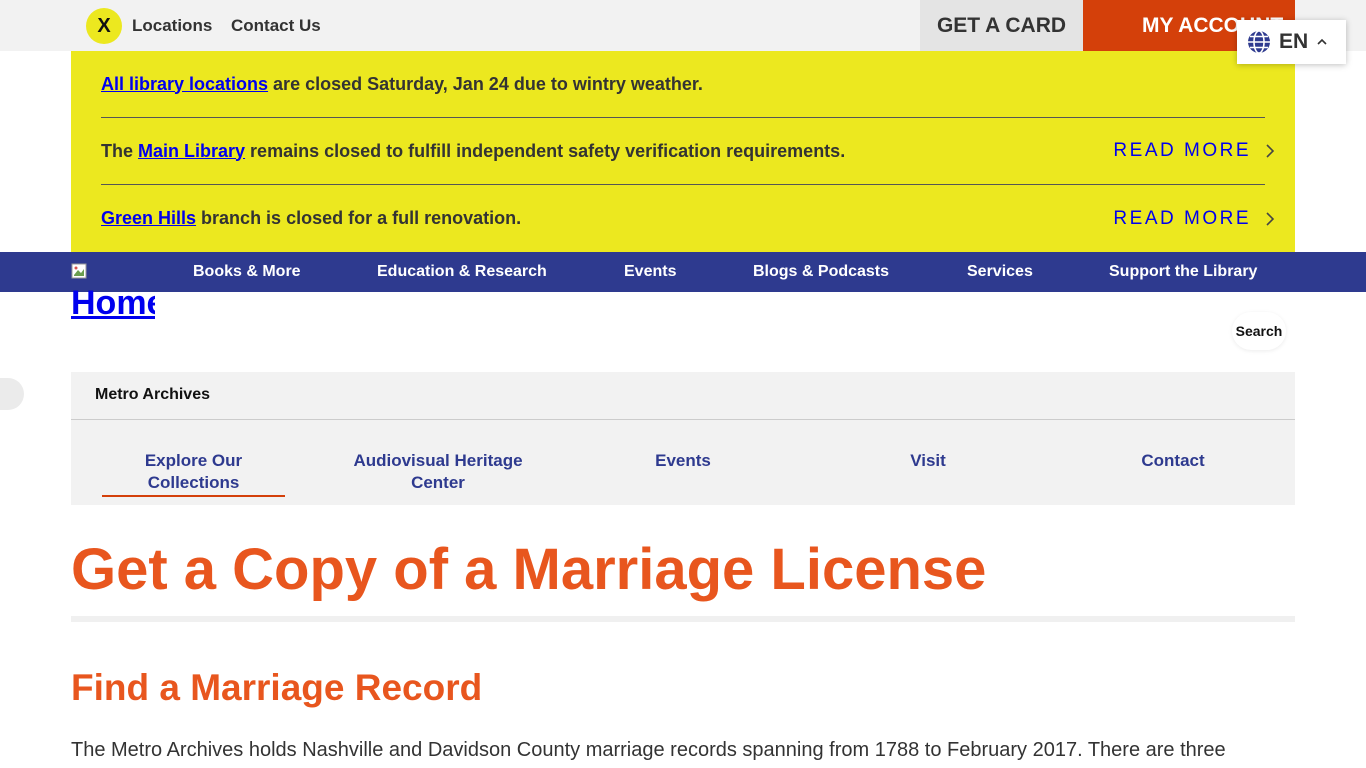 This screenshot has height=768, width=1366. Describe the element at coordinates (152, 395) in the screenshot. I see `subsite-title: Metro Archives` at that location.